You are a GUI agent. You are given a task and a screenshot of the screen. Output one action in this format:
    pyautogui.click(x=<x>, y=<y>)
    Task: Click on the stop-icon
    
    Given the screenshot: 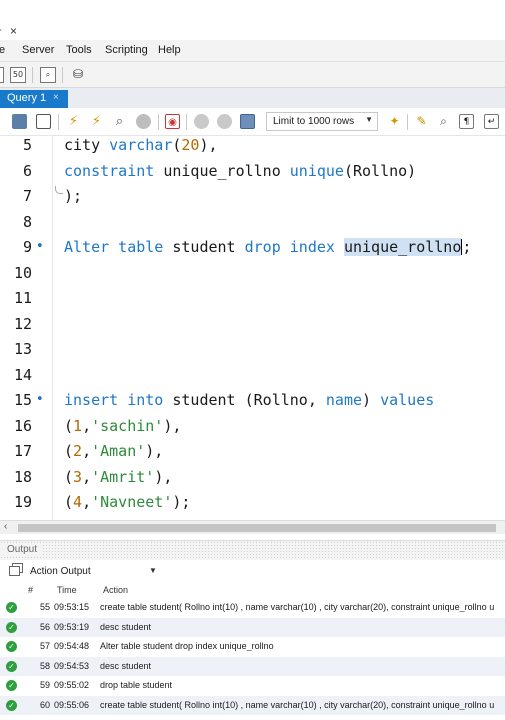 What is the action you would take?
    pyautogui.click(x=143, y=121)
    